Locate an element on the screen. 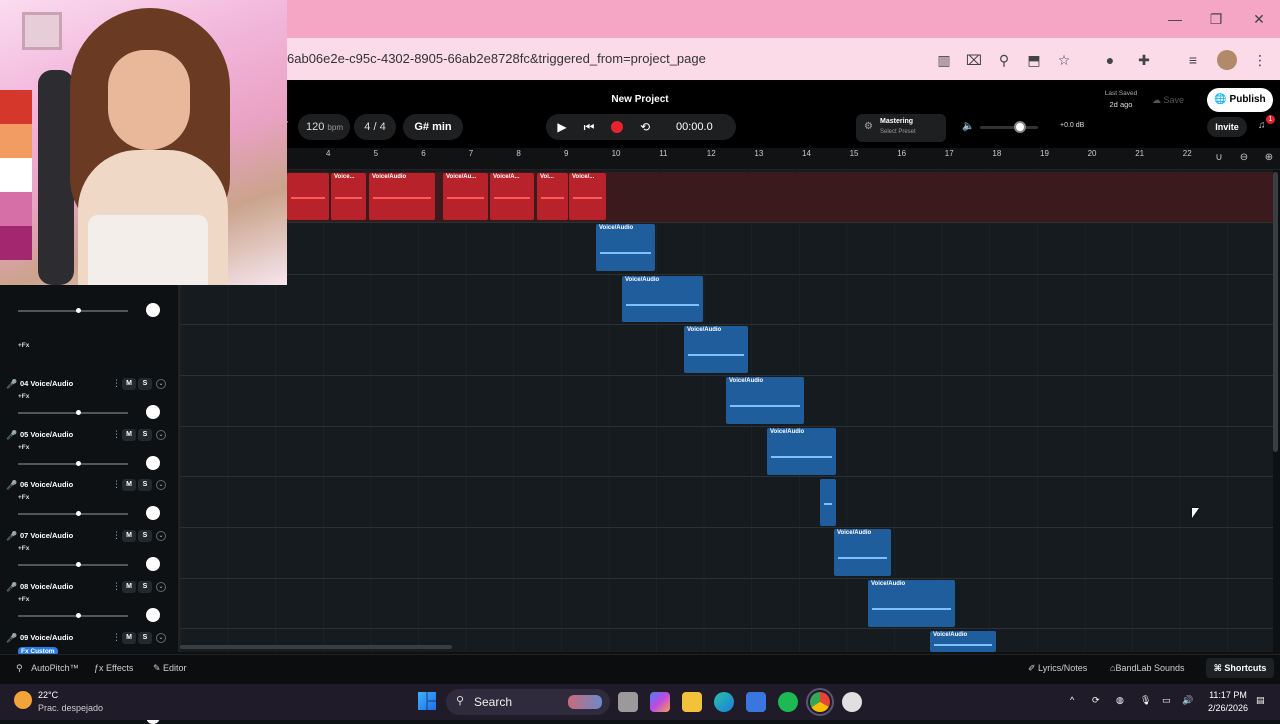  notification-center-icon: ▤ is located at coordinates (1260, 700).